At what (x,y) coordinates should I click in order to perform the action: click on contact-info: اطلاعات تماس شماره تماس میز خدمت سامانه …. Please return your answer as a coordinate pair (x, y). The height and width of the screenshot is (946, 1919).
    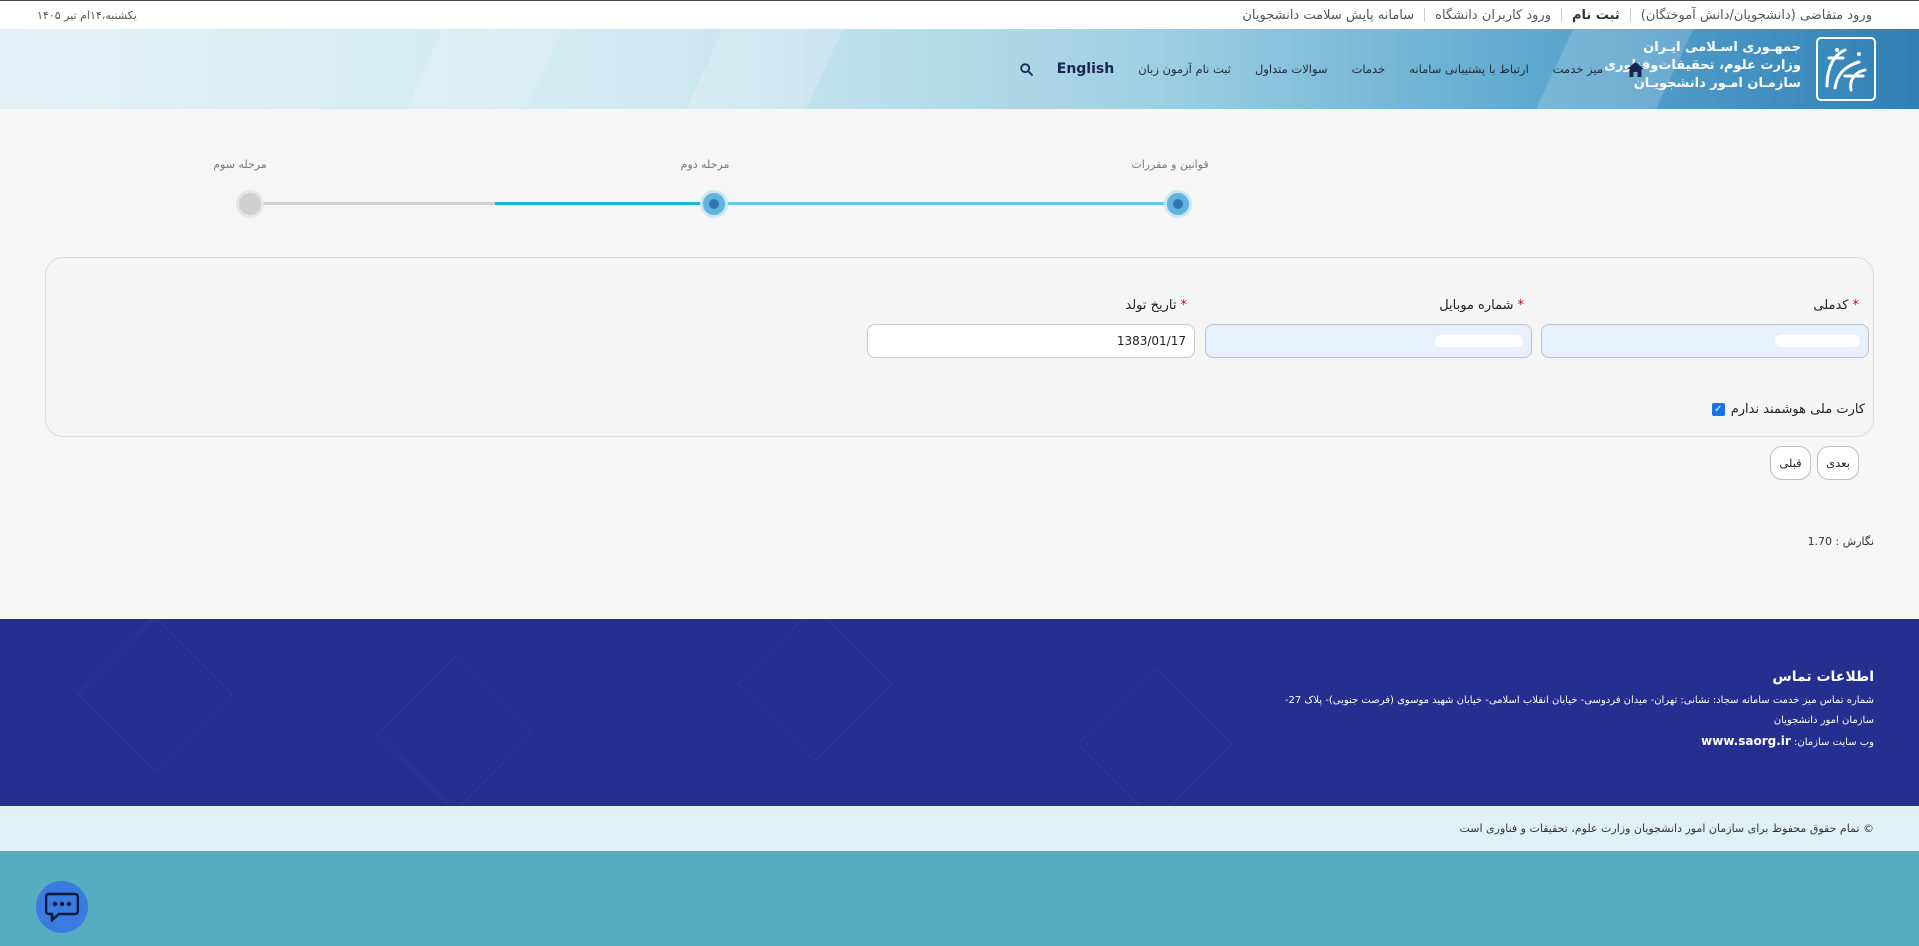
    Looking at the image, I should click on (1579, 713).